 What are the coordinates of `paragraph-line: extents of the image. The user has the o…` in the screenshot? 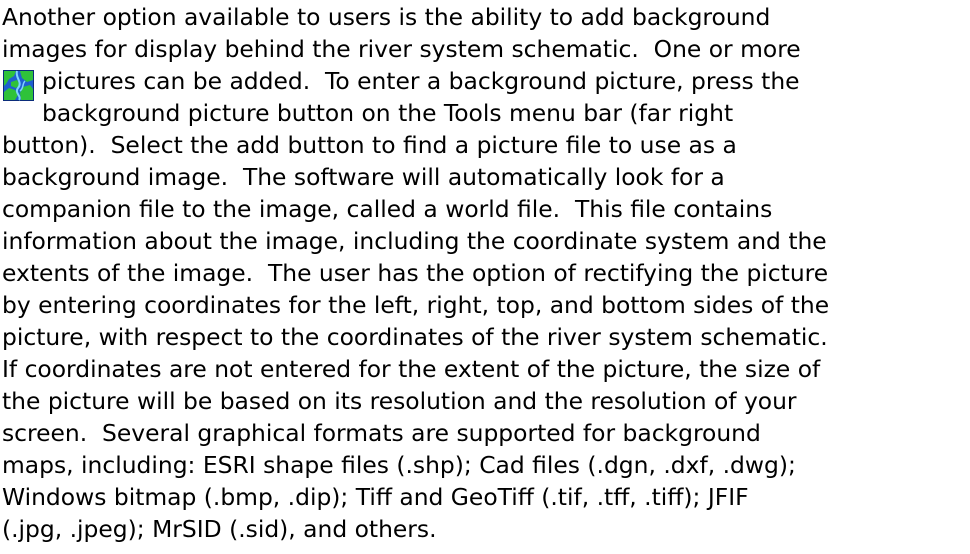 It's located at (415, 273).